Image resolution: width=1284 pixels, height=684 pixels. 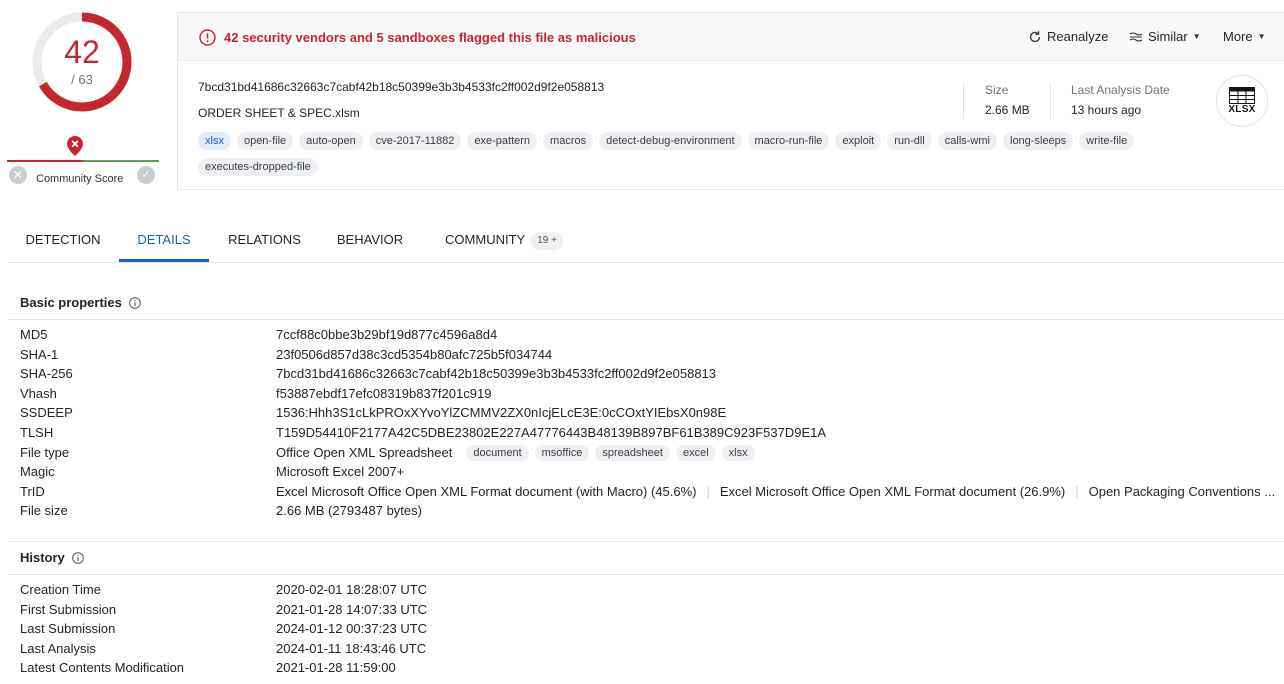 What do you see at coordinates (352, 609) in the screenshot?
I see `history-value: 2021-01-28 14:07:33 UTC` at bounding box center [352, 609].